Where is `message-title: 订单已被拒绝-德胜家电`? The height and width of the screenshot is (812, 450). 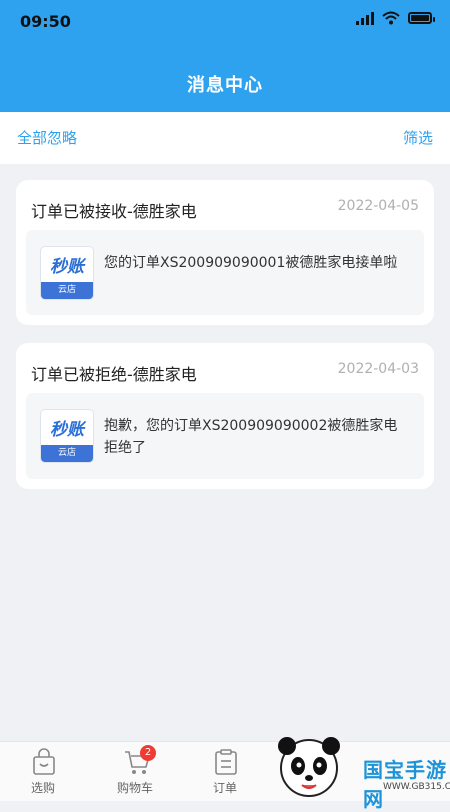 message-title: 订单已被拒绝-德胜家电 is located at coordinates (114, 374).